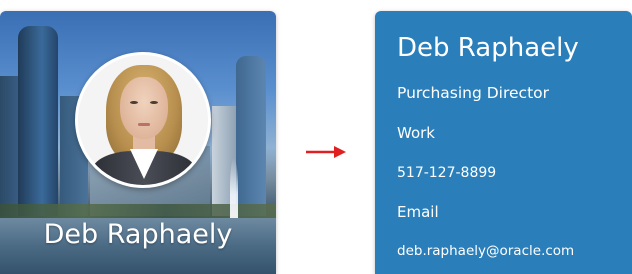 This screenshot has height=274, width=632. I want to click on avatar, so click(143, 120).